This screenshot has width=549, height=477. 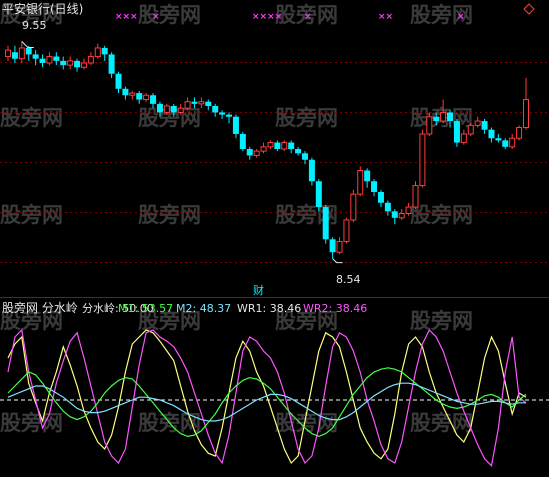 I want to click on event-marker-label: 财, so click(x=258, y=290).